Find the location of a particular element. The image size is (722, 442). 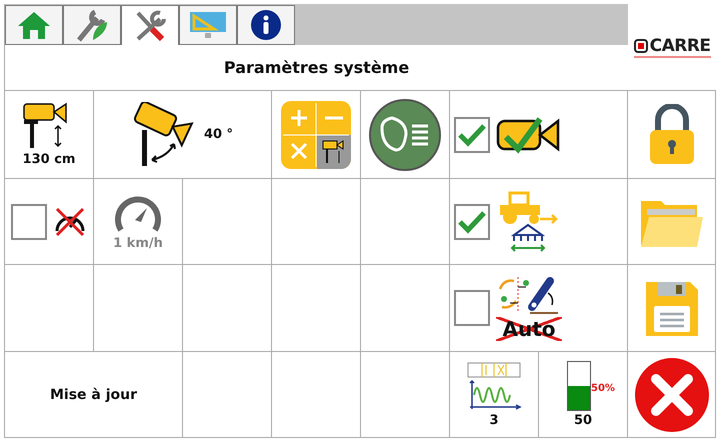

valve-oscillation-icon is located at coordinates (494, 386).